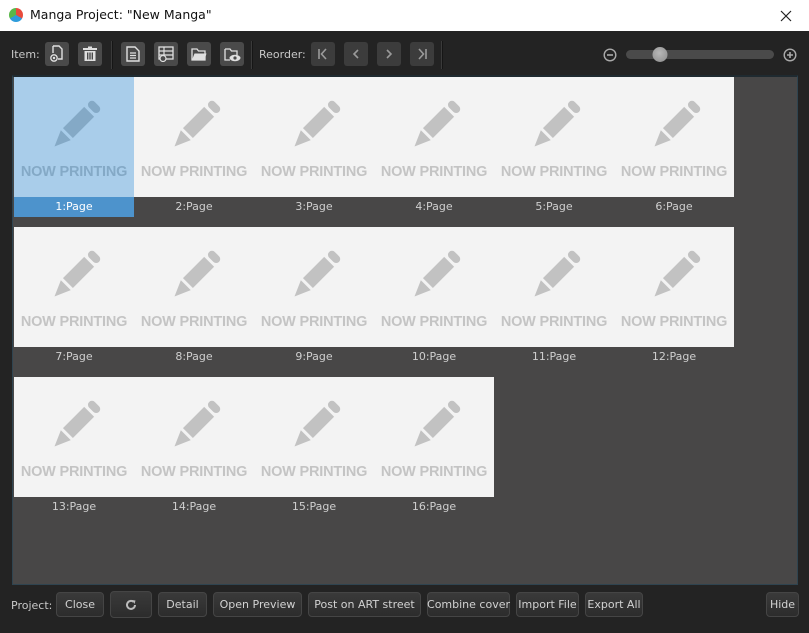 The image size is (809, 633). I want to click on page-thumbnail: NOW PRINTING 5:Page, so click(554, 147).